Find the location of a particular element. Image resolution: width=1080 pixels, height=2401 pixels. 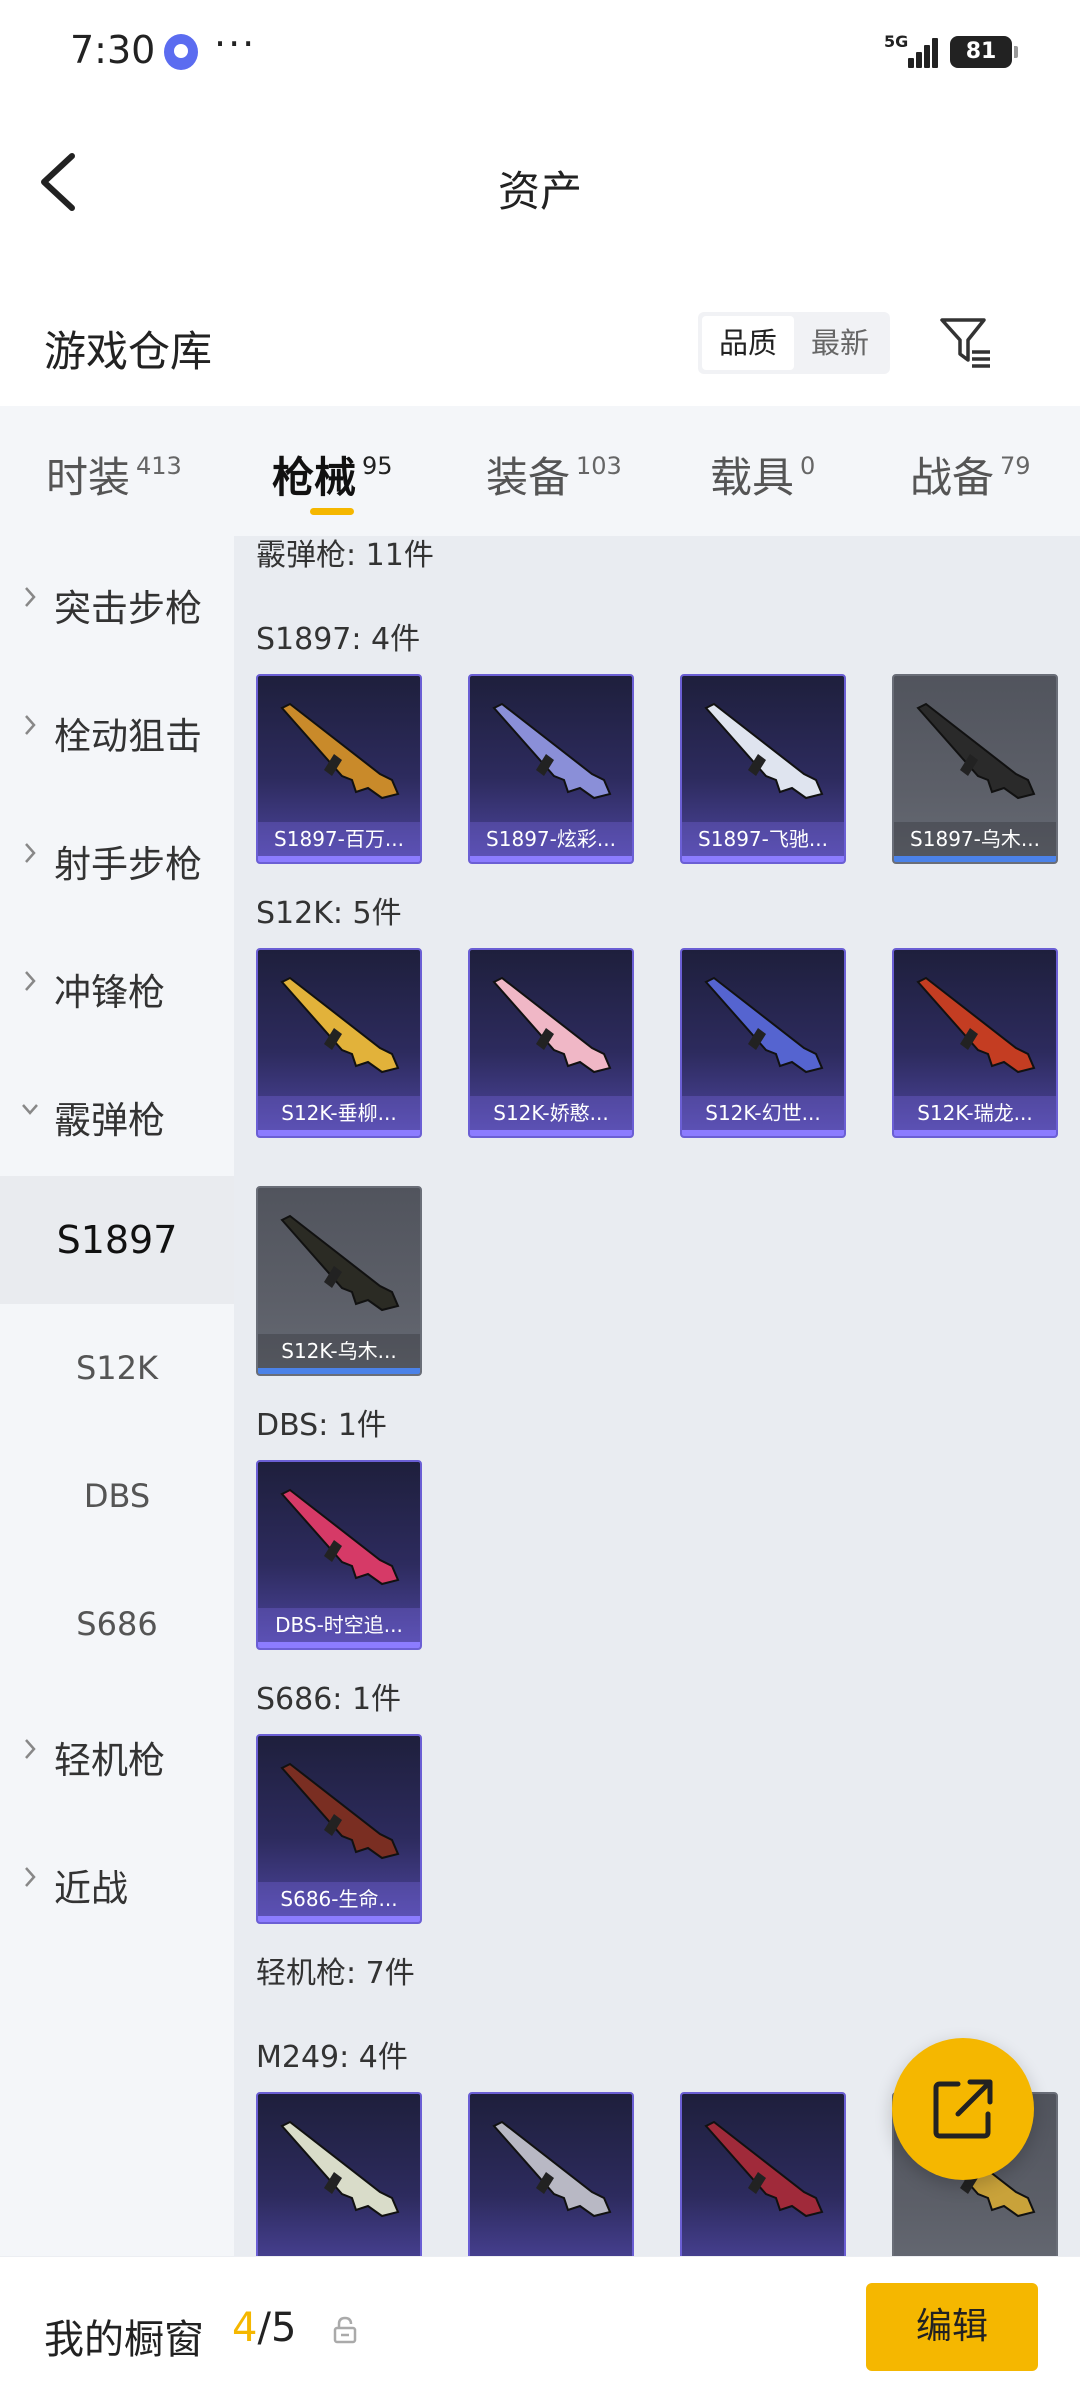

sidebar-item-bolt-sniper: 栓动狙击 is located at coordinates (117, 728).